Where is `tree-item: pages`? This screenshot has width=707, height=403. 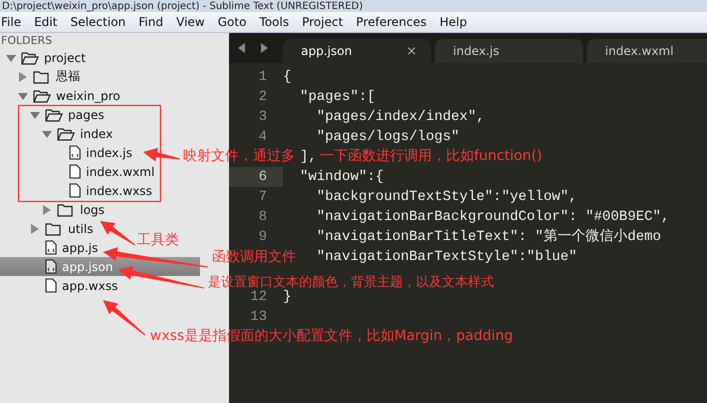
tree-item: pages is located at coordinates (54, 114).